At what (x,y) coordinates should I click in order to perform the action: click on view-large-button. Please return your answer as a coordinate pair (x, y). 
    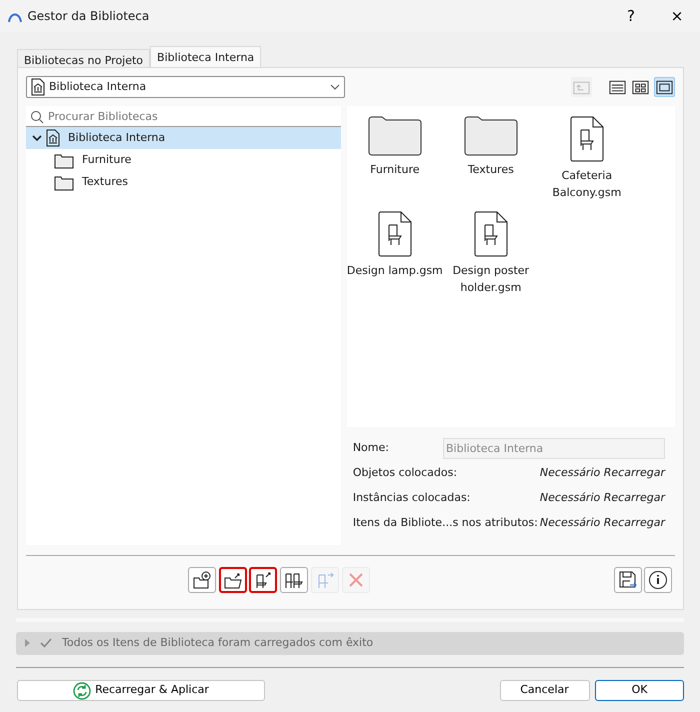
    Looking at the image, I should click on (664, 87).